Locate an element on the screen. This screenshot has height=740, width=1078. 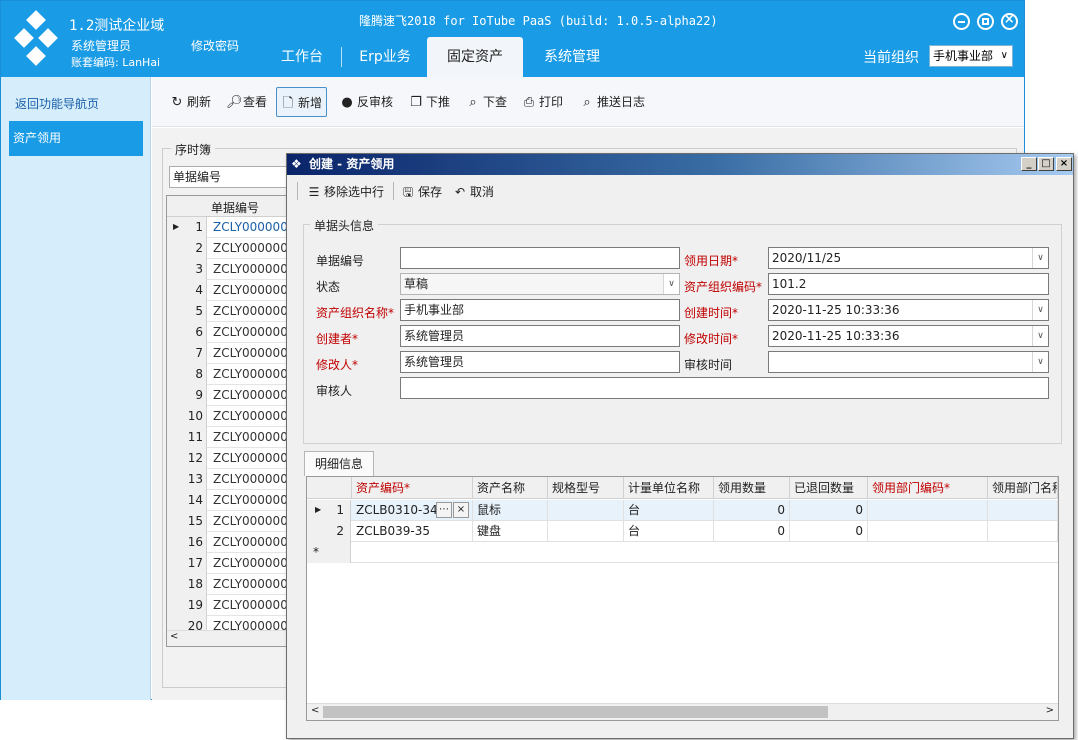
column-header-qty: 领用数量 is located at coordinates (752, 488).